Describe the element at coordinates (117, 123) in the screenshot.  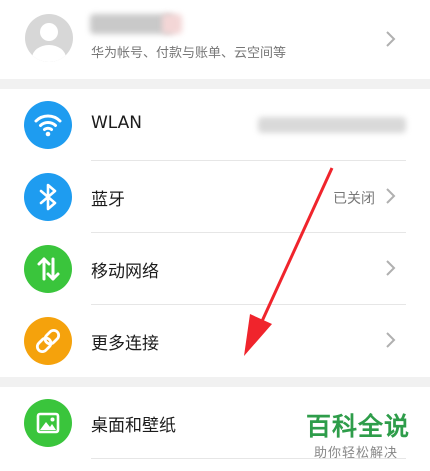
I see `wlan-label: WLAN` at that location.